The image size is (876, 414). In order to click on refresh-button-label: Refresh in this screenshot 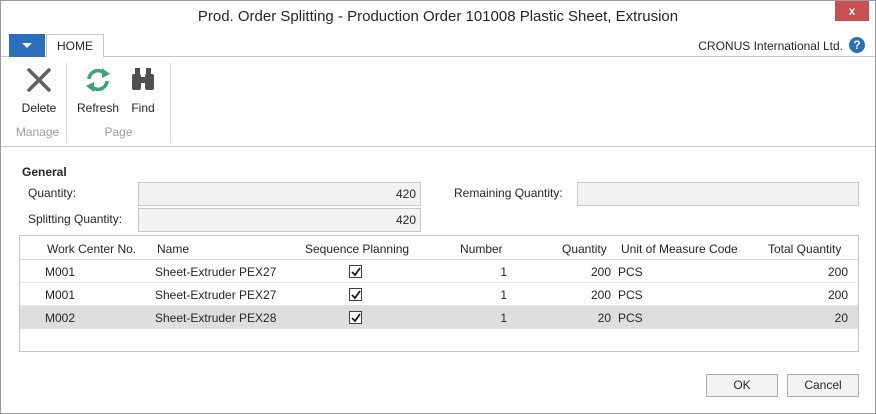, I will do `click(98, 108)`.